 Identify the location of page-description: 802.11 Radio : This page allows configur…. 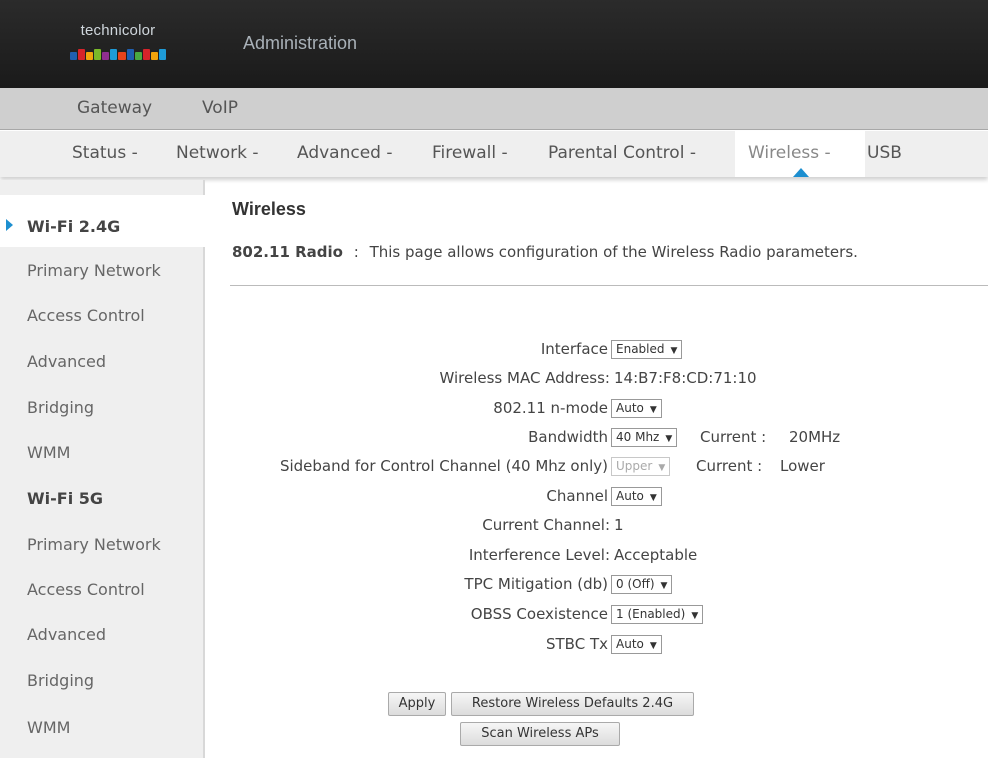
(545, 252).